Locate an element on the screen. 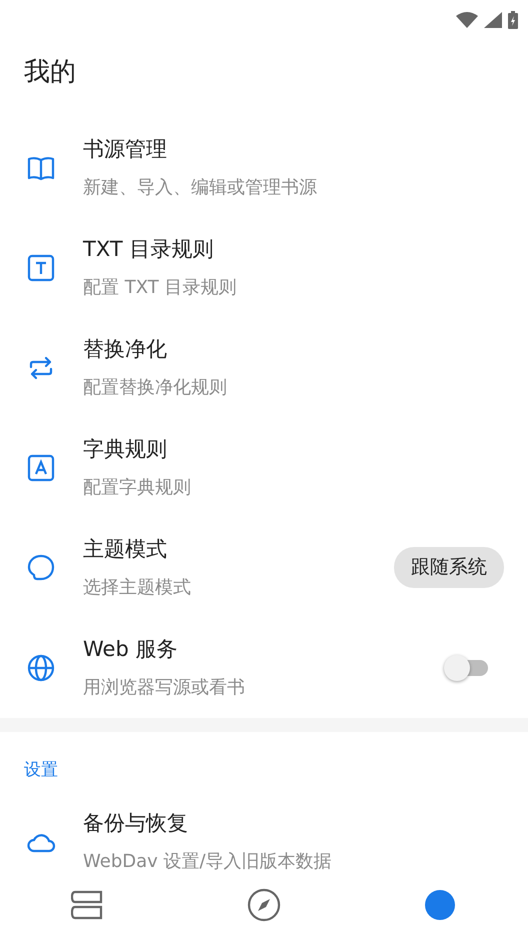 The image size is (528, 940). item-subtitle: 新建、导入、编辑或管理书源 is located at coordinates (200, 188).